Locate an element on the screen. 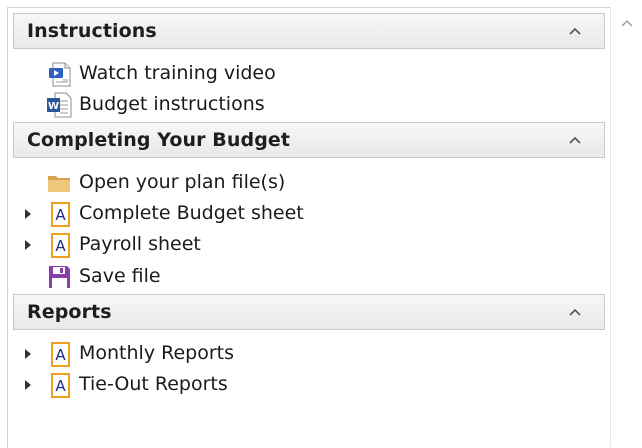 The height and width of the screenshot is (448, 642). list-item-save-file: Save file is located at coordinates (208, 277).